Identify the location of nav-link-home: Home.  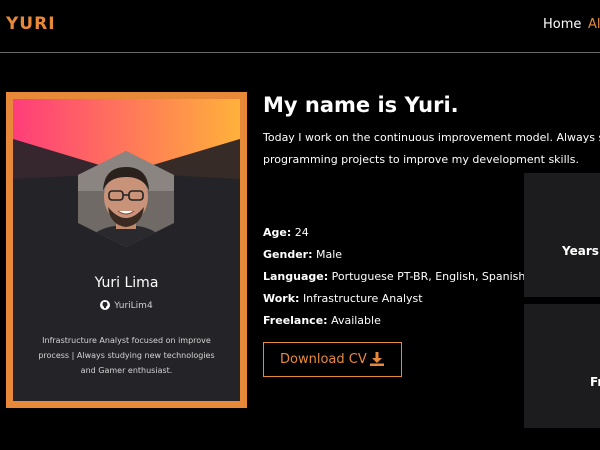
(562, 24).